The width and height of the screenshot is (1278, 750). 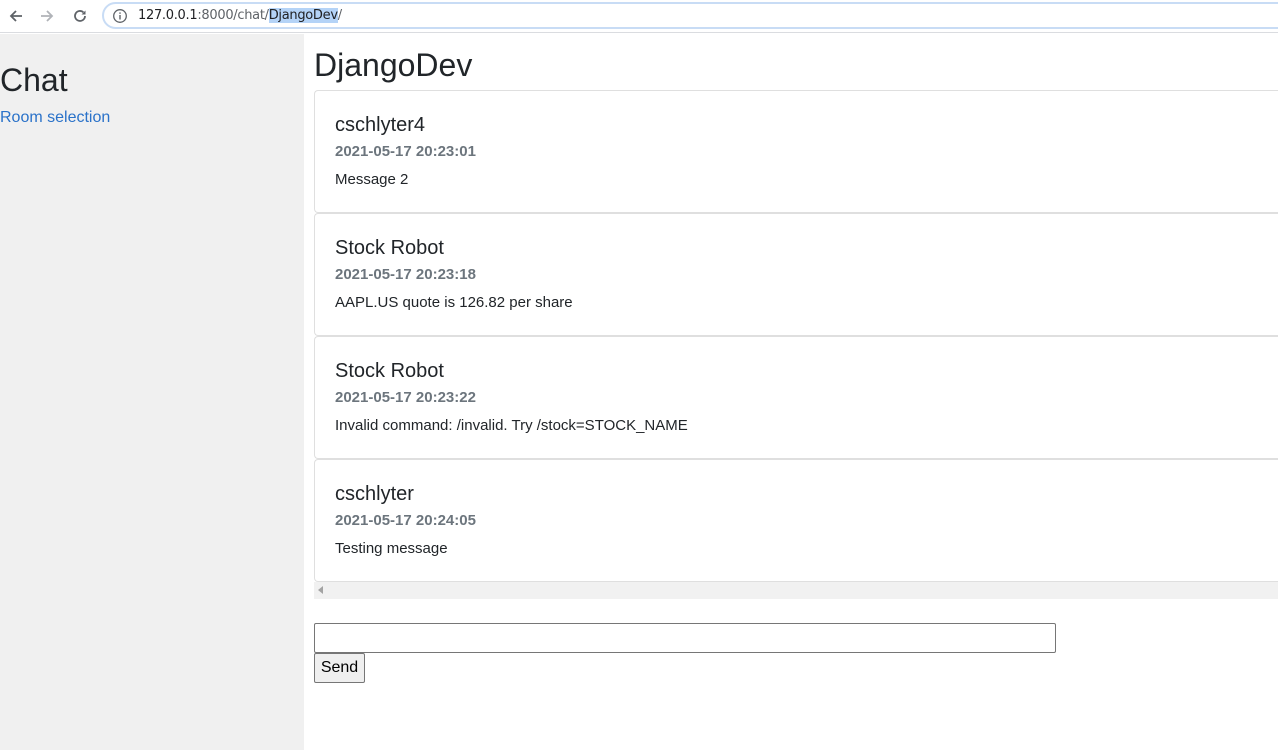 What do you see at coordinates (80, 16) in the screenshot?
I see `reload-icon` at bounding box center [80, 16].